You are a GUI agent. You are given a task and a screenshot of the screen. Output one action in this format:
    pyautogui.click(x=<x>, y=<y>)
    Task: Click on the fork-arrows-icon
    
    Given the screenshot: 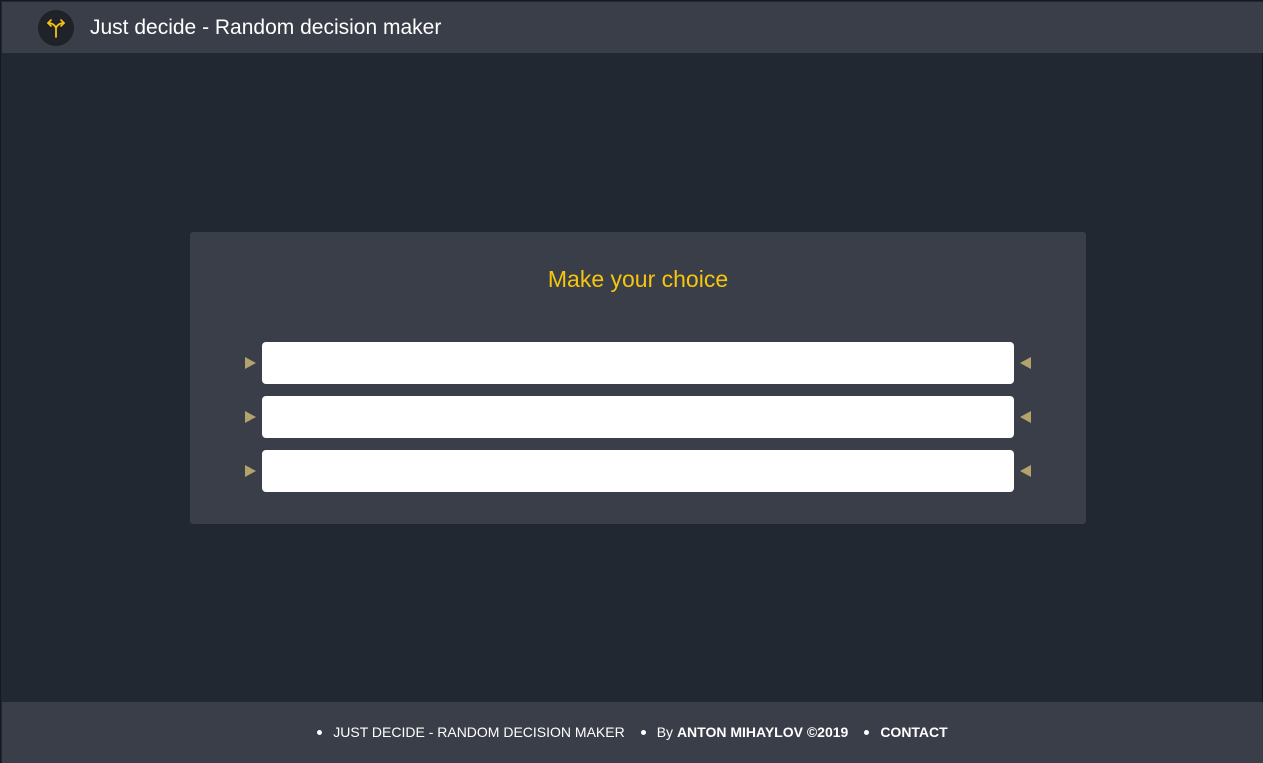 What is the action you would take?
    pyautogui.click(x=56, y=28)
    